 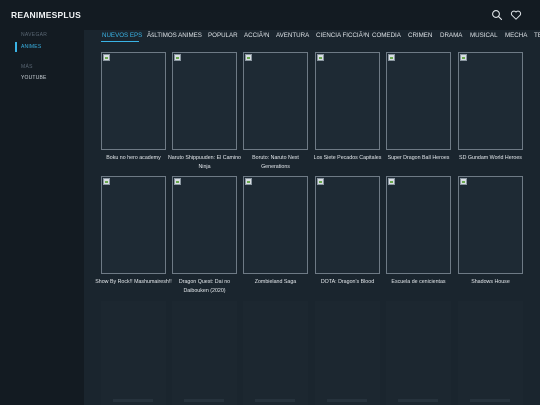 I want to click on tab-ciencia-ficcion: CIENCIA FICCIÃ³N, so click(x=342, y=35).